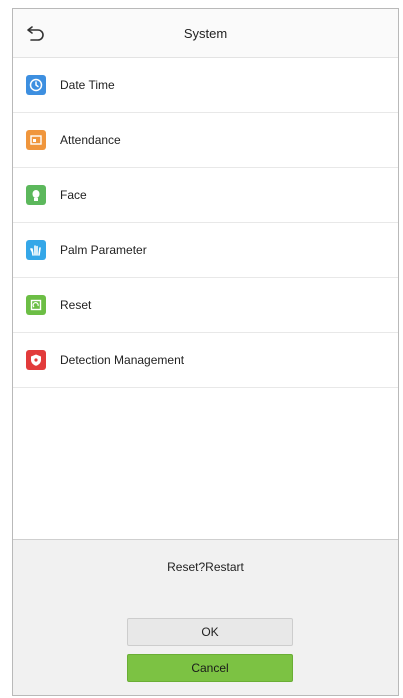 Image resolution: width=403 pixels, height=698 pixels. What do you see at coordinates (205, 305) in the screenshot?
I see `menu-item-reset: Reset` at bounding box center [205, 305].